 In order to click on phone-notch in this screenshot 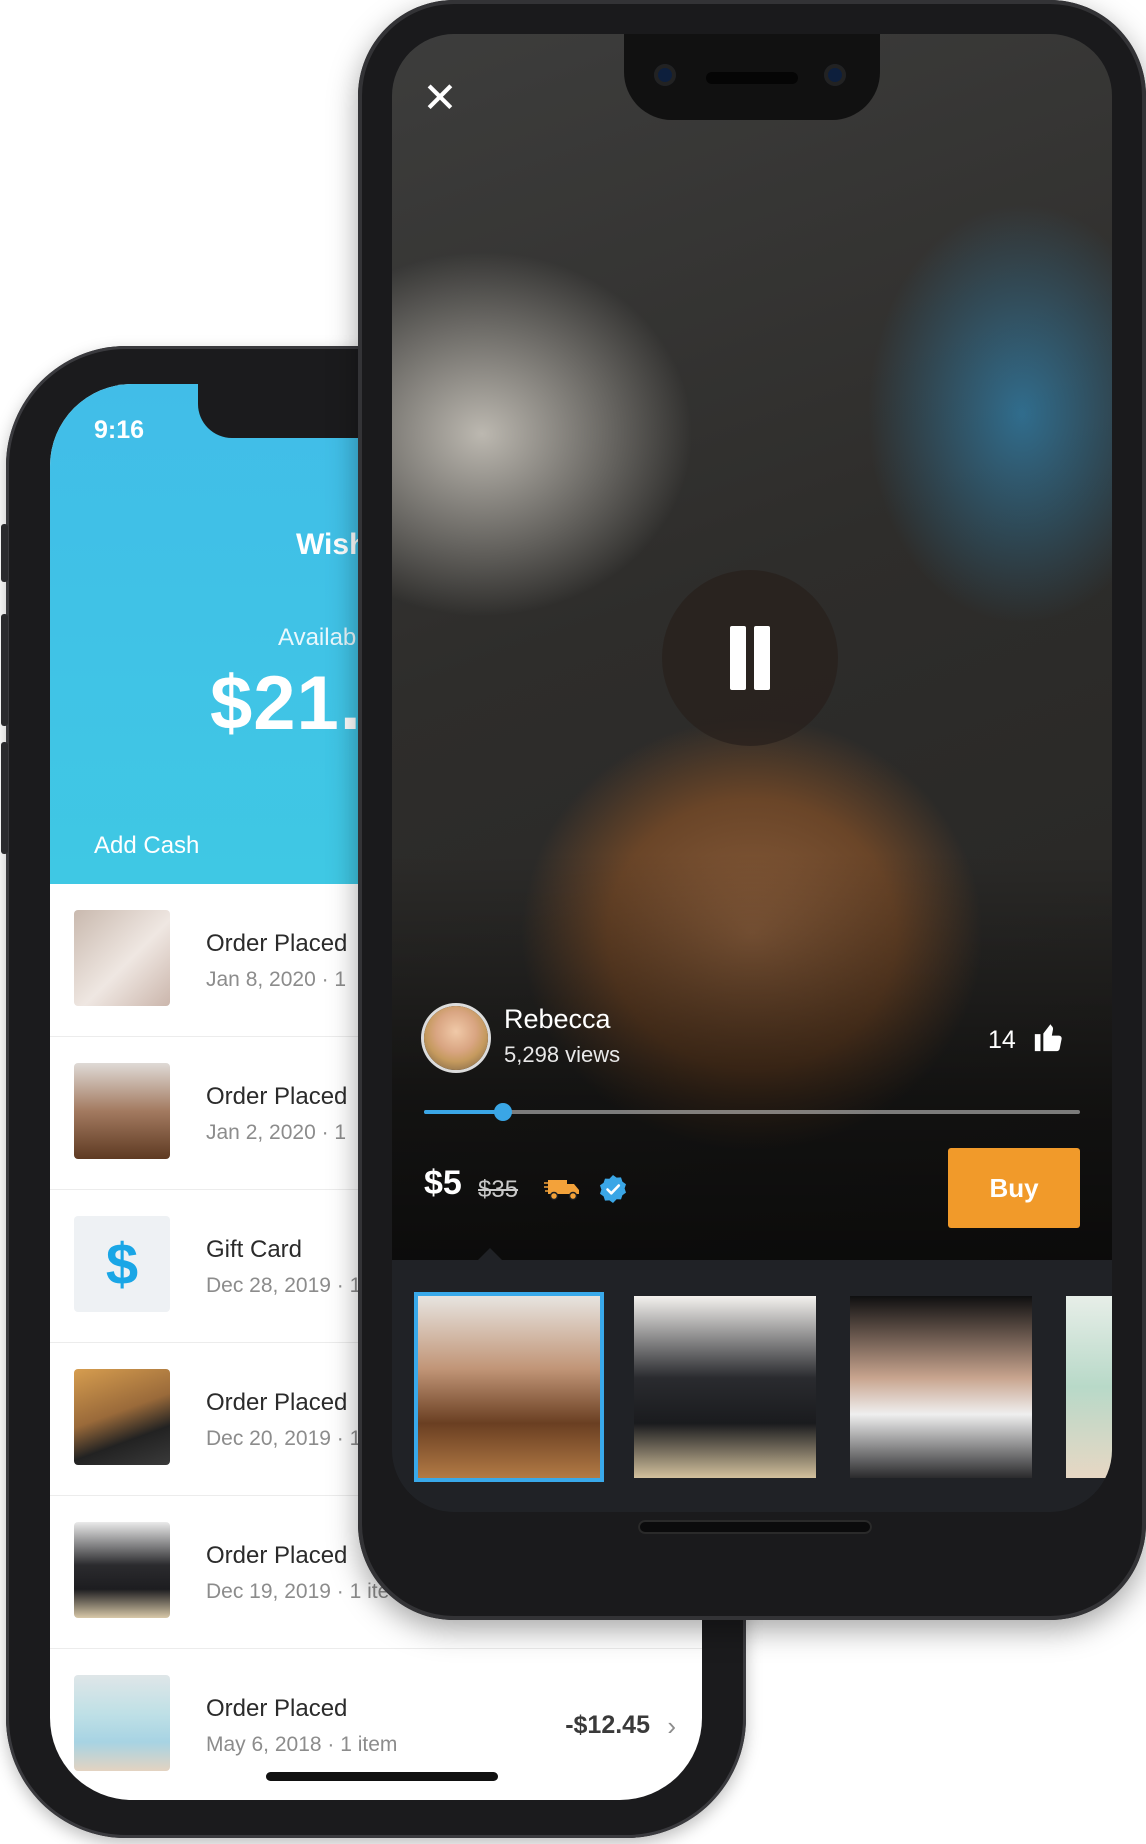, I will do `click(752, 77)`.